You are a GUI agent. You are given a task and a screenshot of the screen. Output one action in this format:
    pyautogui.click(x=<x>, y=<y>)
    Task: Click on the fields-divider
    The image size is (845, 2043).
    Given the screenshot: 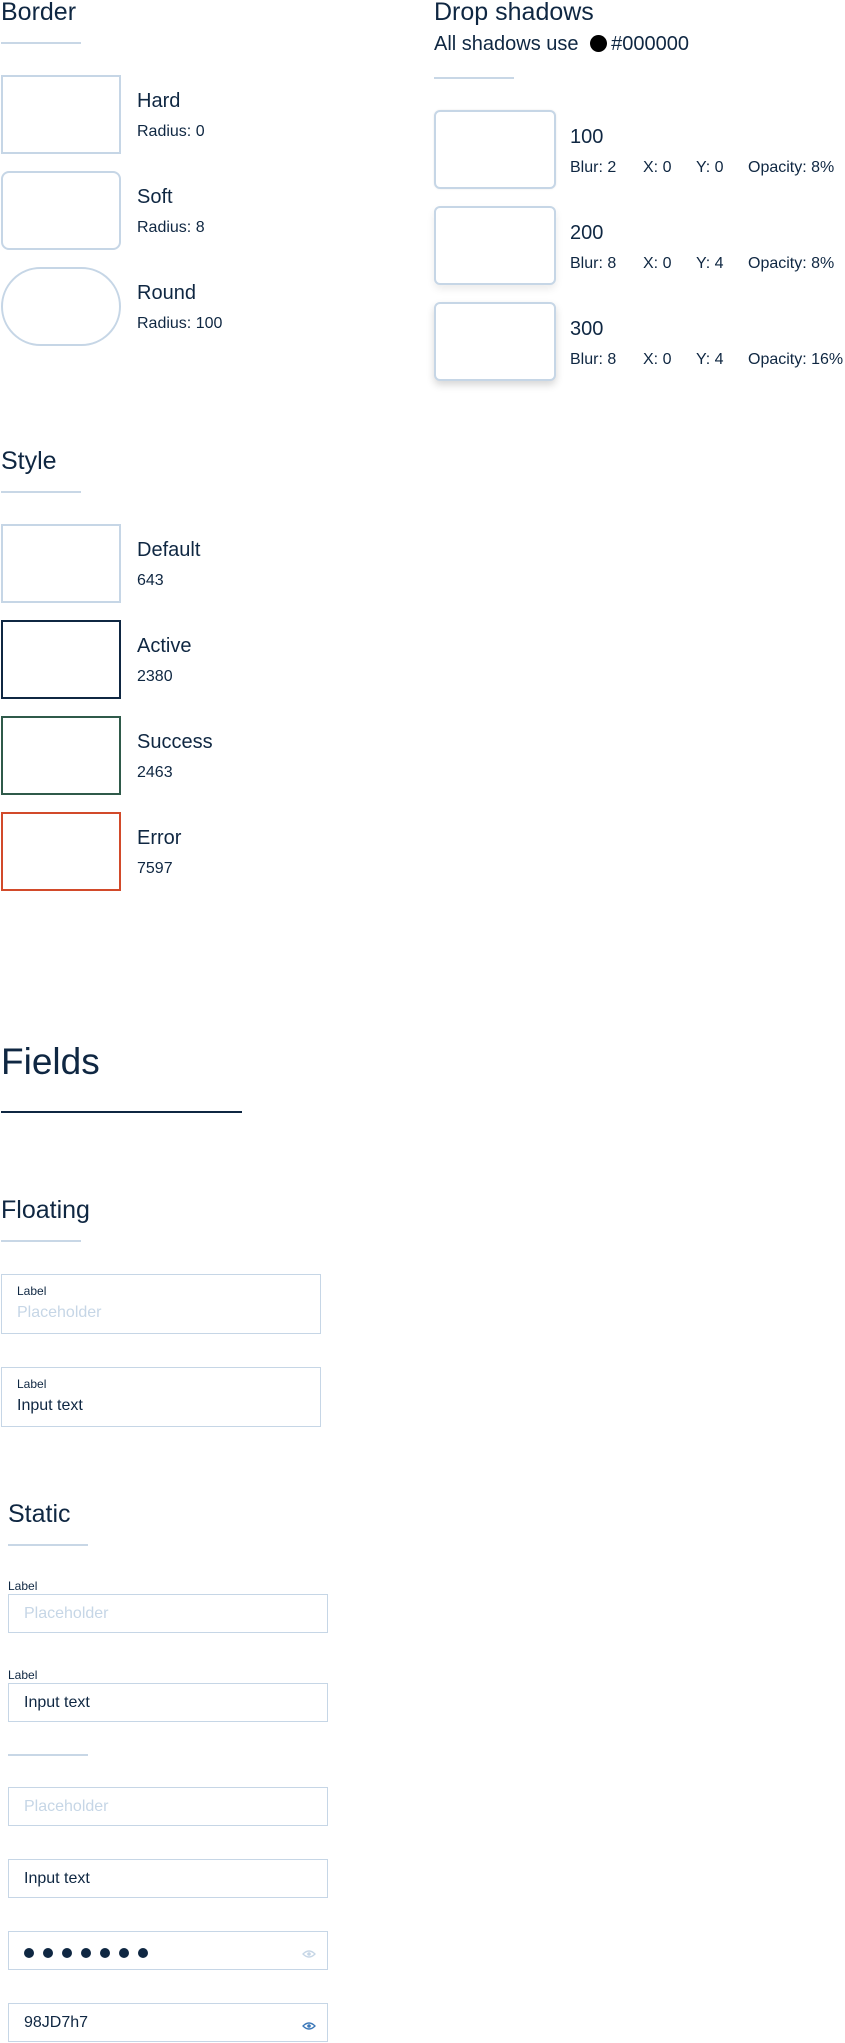 What is the action you would take?
    pyautogui.click(x=121, y=1112)
    